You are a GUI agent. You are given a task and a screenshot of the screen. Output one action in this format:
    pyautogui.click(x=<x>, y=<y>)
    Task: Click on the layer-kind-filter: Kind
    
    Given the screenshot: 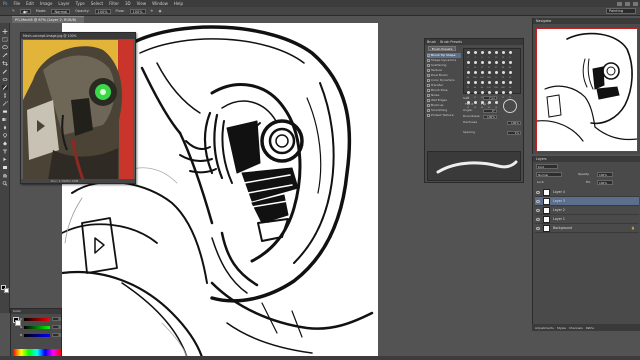 What is the action you would take?
    pyautogui.click(x=547, y=166)
    